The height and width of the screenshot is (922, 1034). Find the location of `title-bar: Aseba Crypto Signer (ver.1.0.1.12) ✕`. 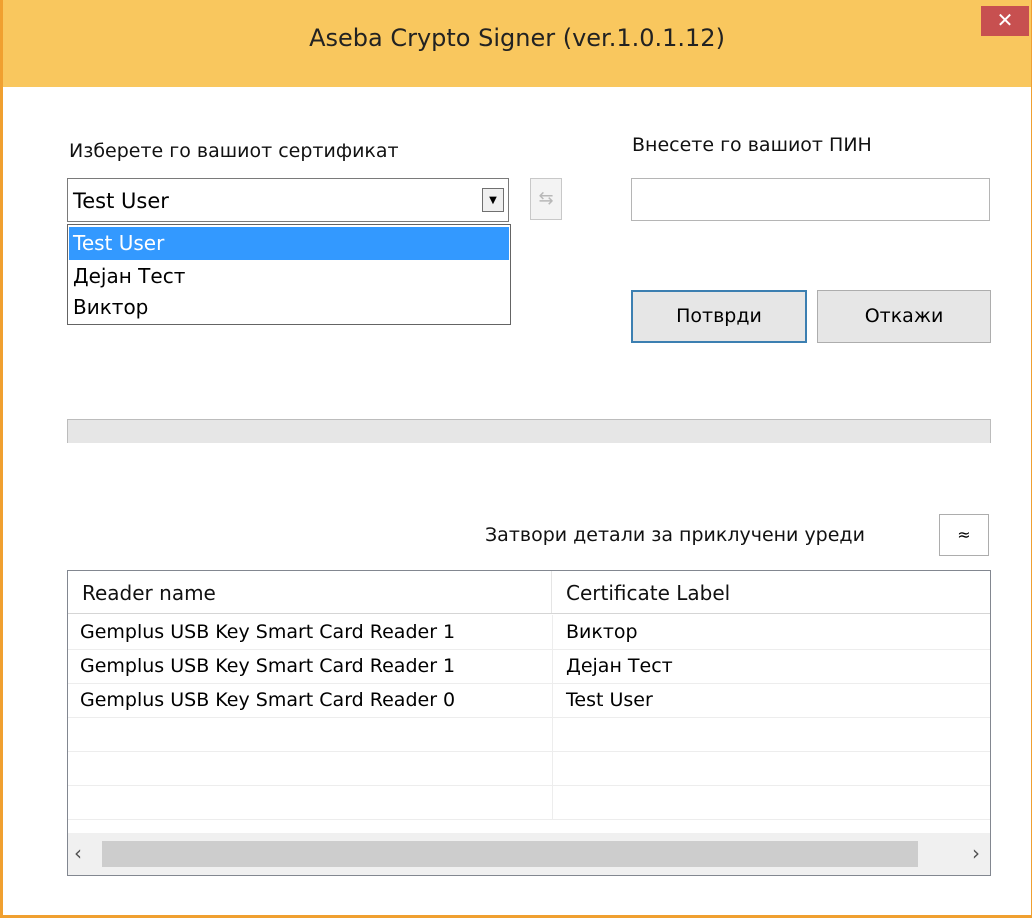

title-bar: Aseba Crypto Signer (ver.1.0.1.12) ✕ is located at coordinates (517, 43).